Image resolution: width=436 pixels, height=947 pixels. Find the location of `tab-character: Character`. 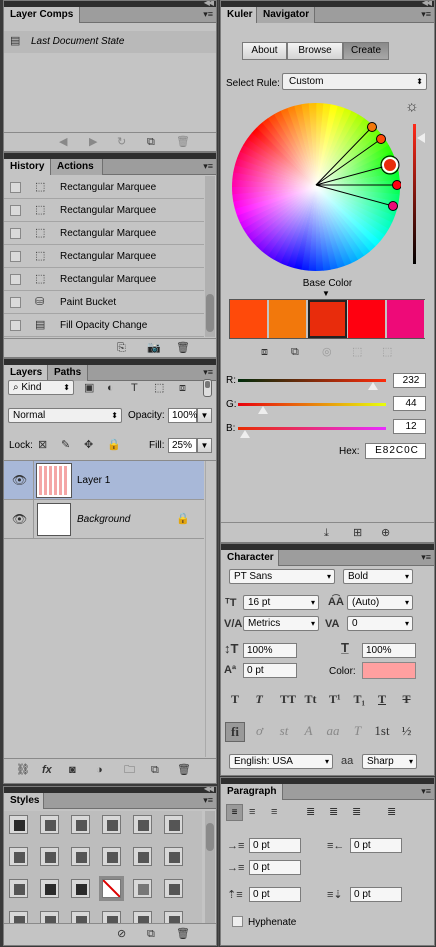

tab-character: Character is located at coordinates (250, 558).